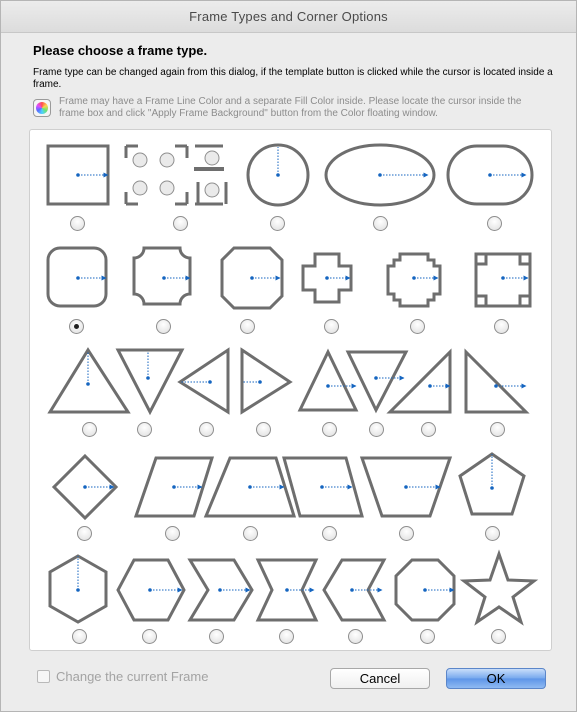 Image resolution: width=577 pixels, height=712 pixels. What do you see at coordinates (329, 429) in the screenshot?
I see `frame-radio-triangle-up-small` at bounding box center [329, 429].